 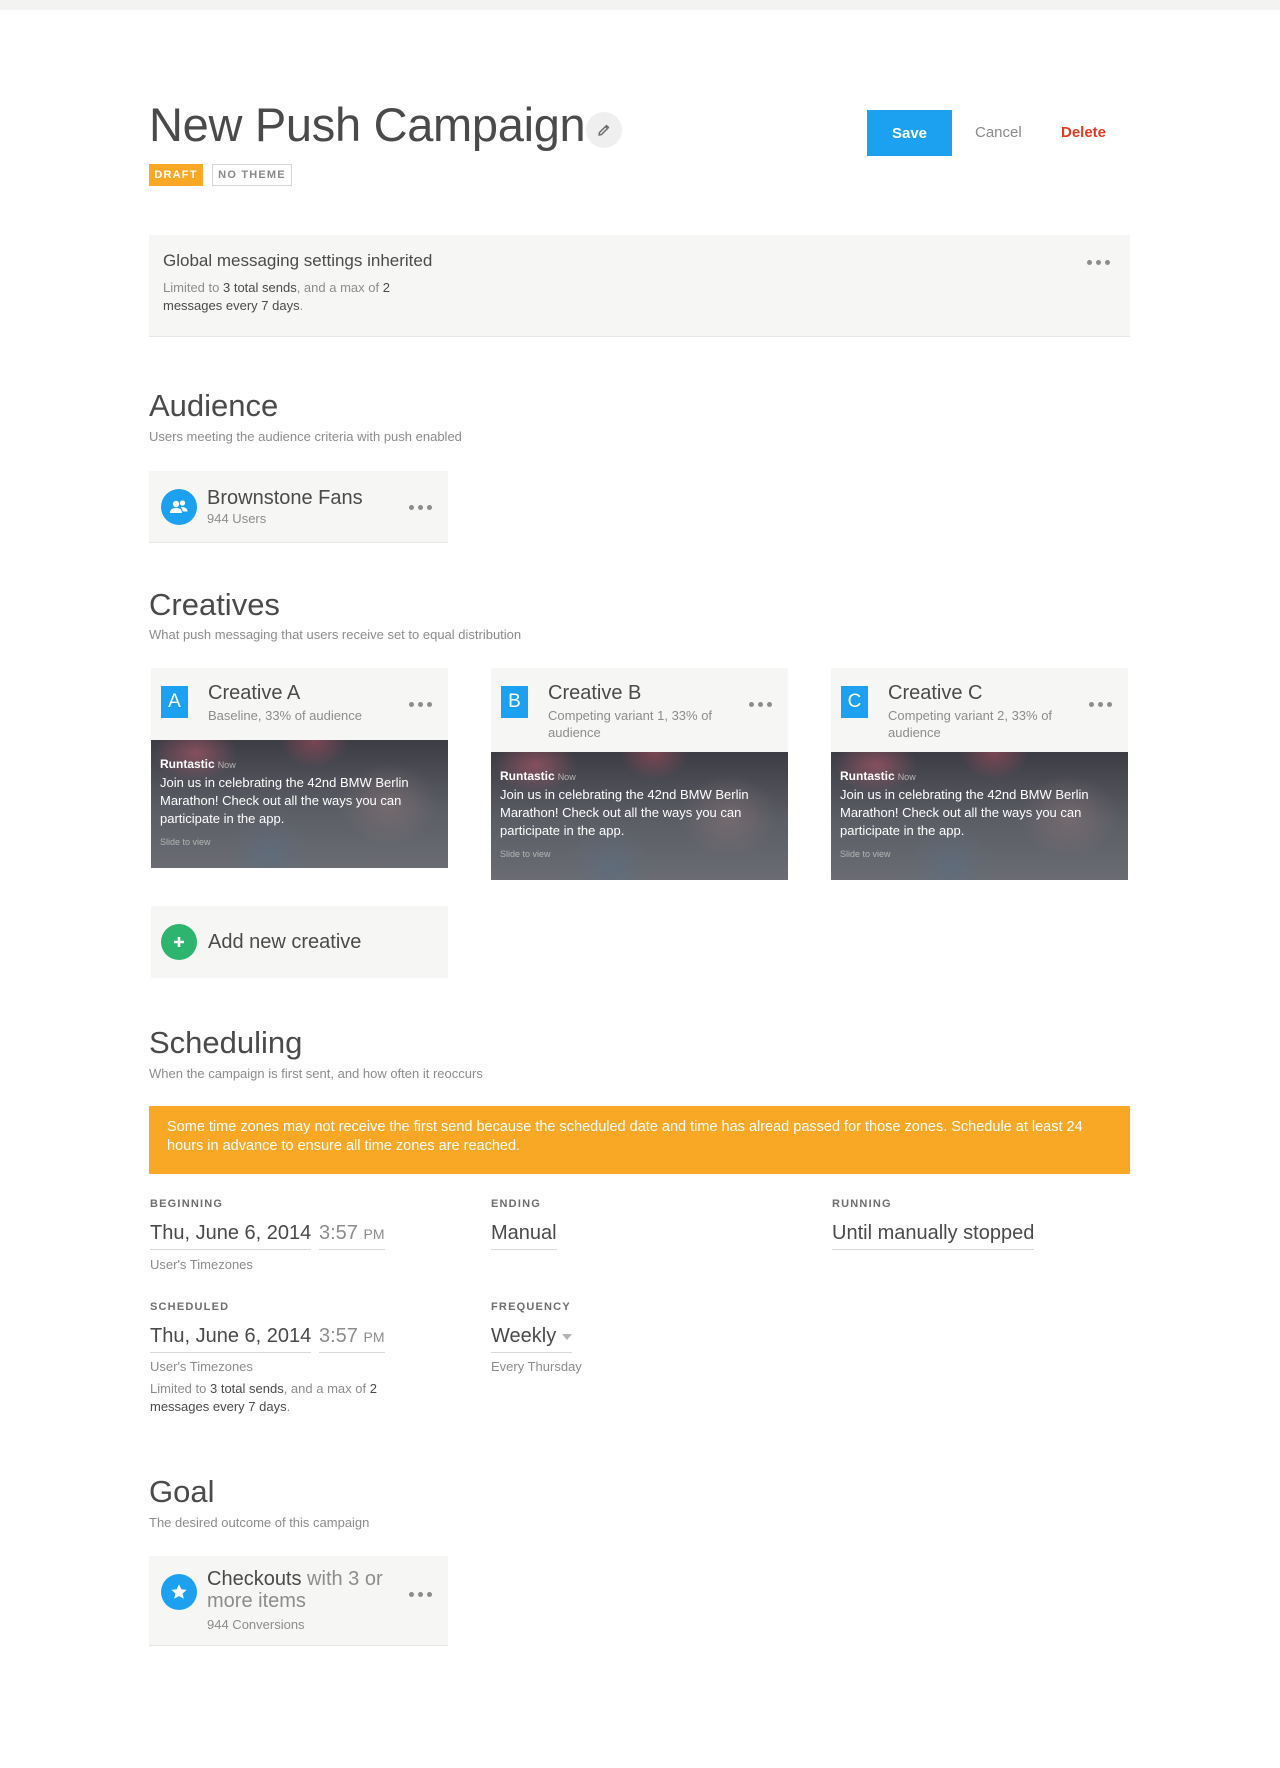 What do you see at coordinates (237, 518) in the screenshot?
I see `audience-segment-count: 944 Users` at bounding box center [237, 518].